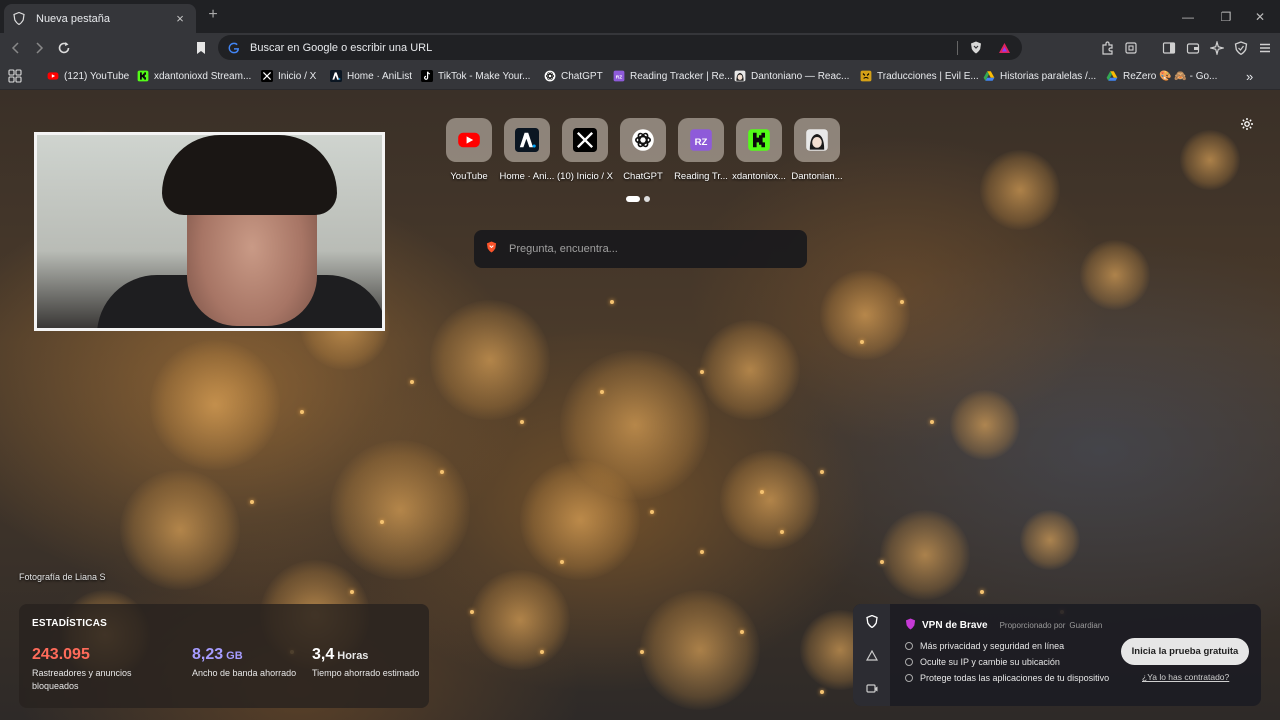 The height and width of the screenshot is (720, 1280). Describe the element at coordinates (323, 654) in the screenshot. I see `time-value: 3,4` at that location.